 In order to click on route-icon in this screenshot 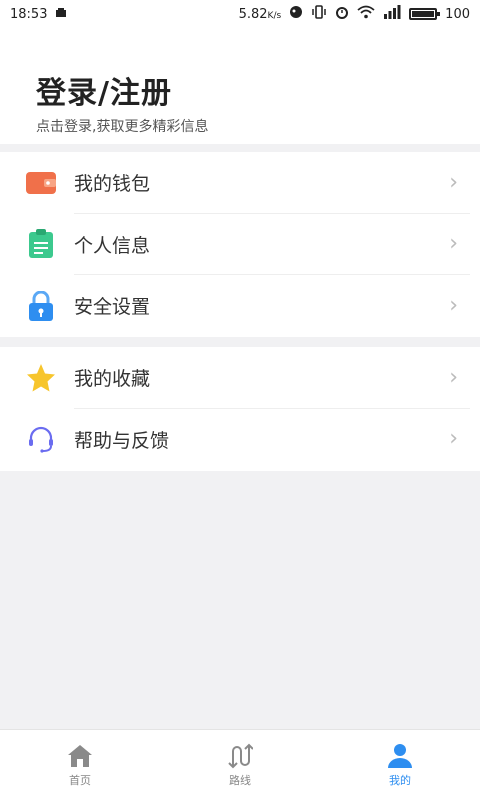, I will do `click(240, 756)`.